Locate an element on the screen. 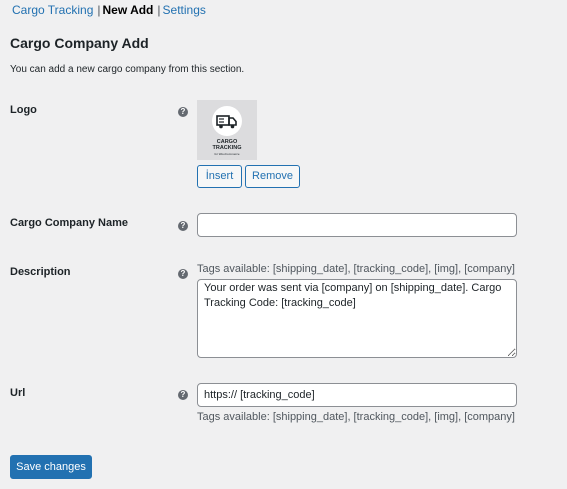  company-name-input is located at coordinates (357, 225).